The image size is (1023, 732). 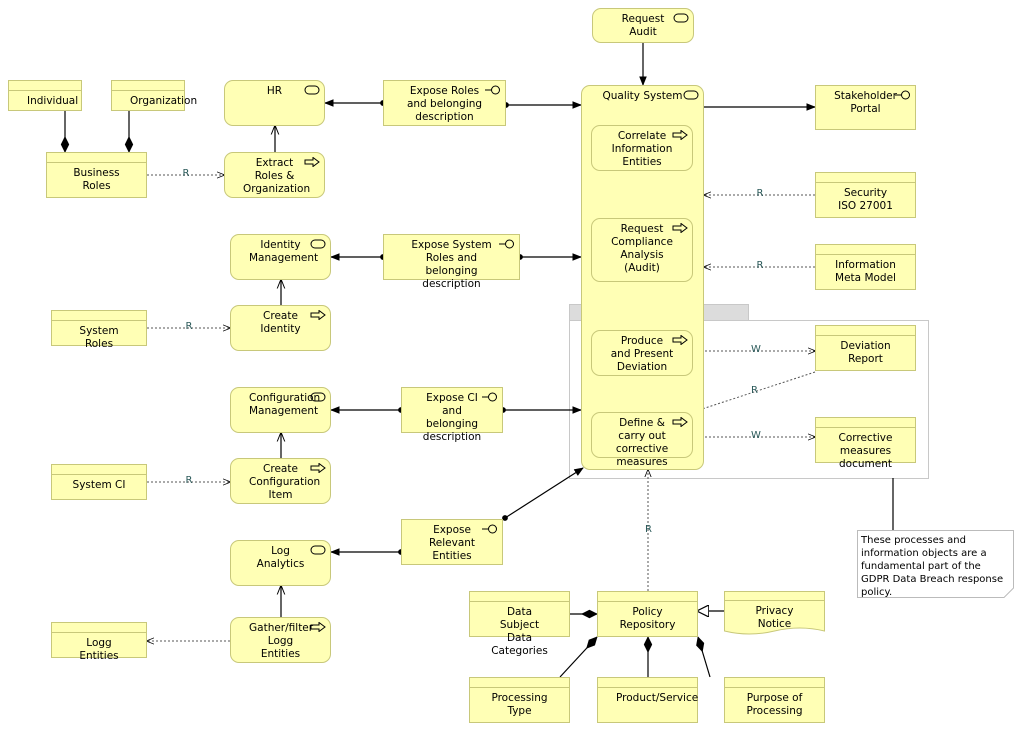 What do you see at coordinates (280, 410) in the screenshot?
I see `element-config-mgmt: Configuration Management` at bounding box center [280, 410].